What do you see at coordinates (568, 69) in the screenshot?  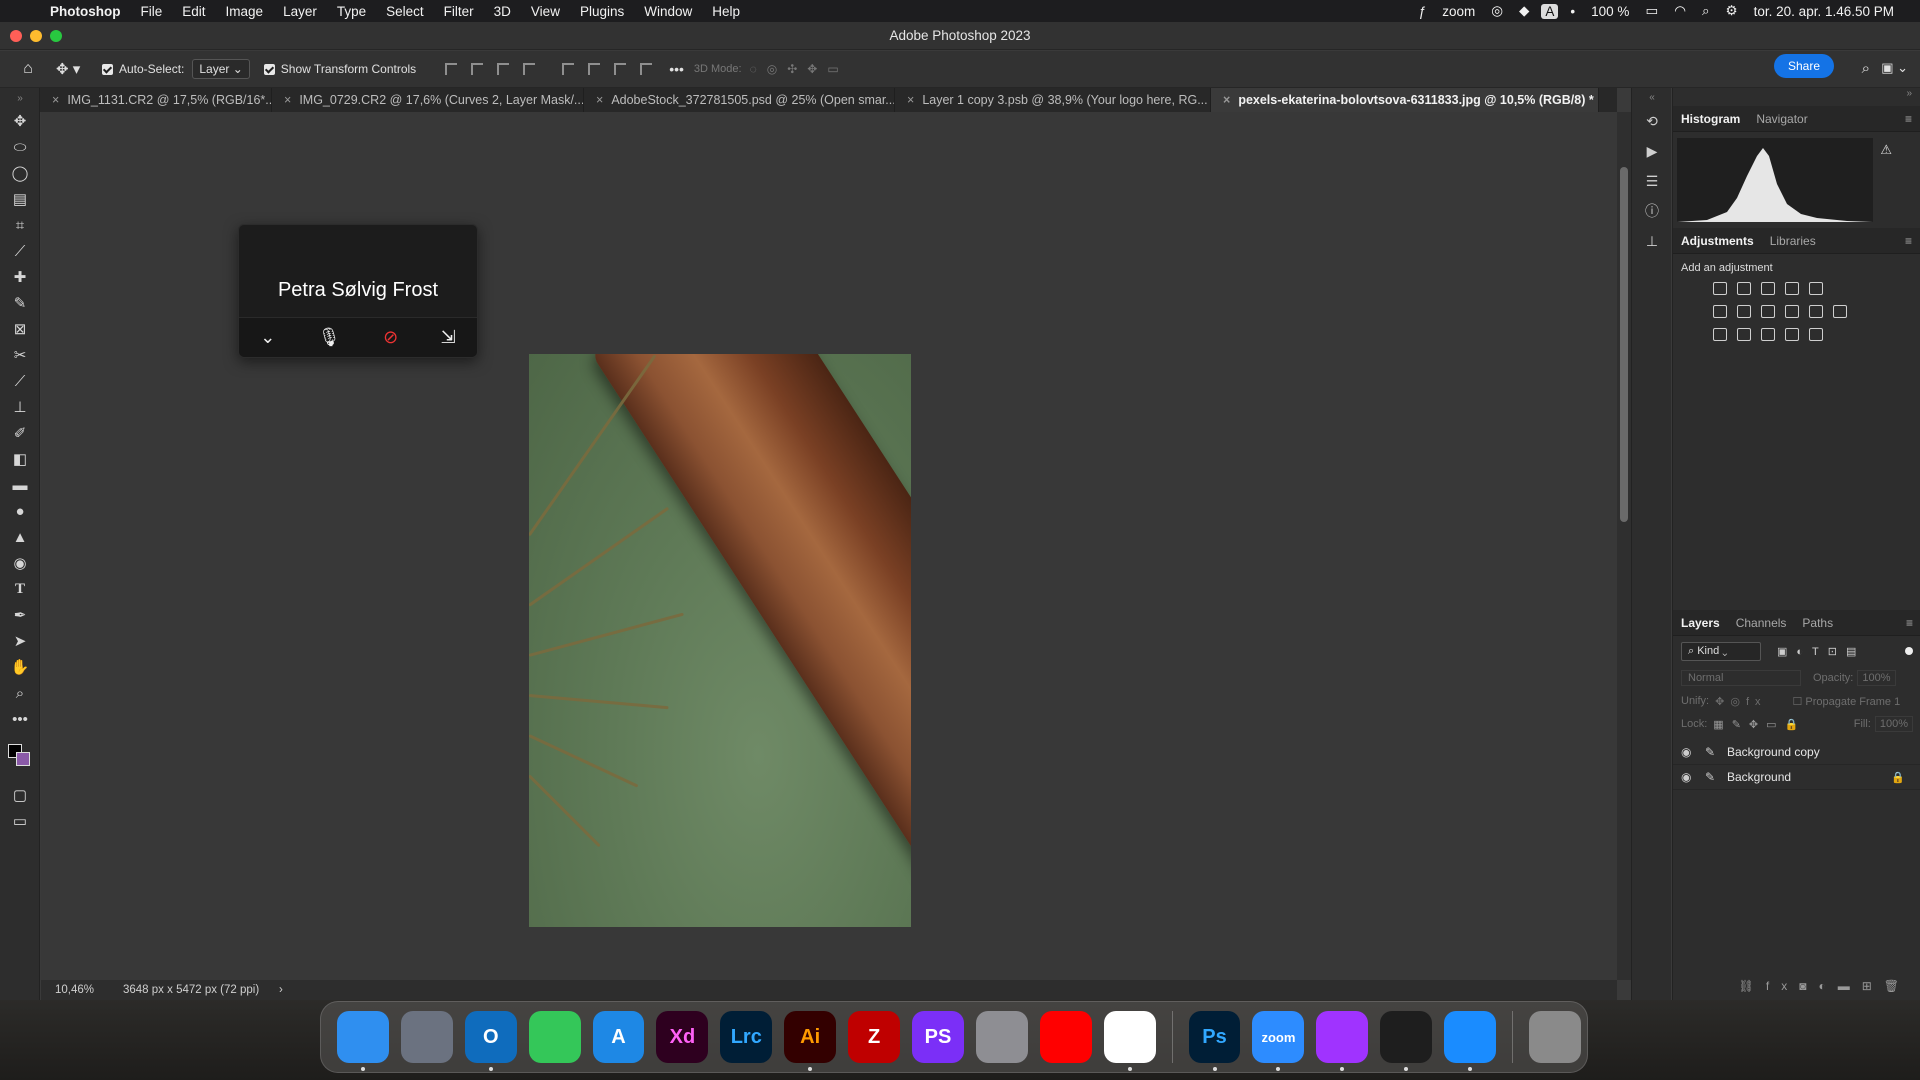 I see `align-top-icon` at bounding box center [568, 69].